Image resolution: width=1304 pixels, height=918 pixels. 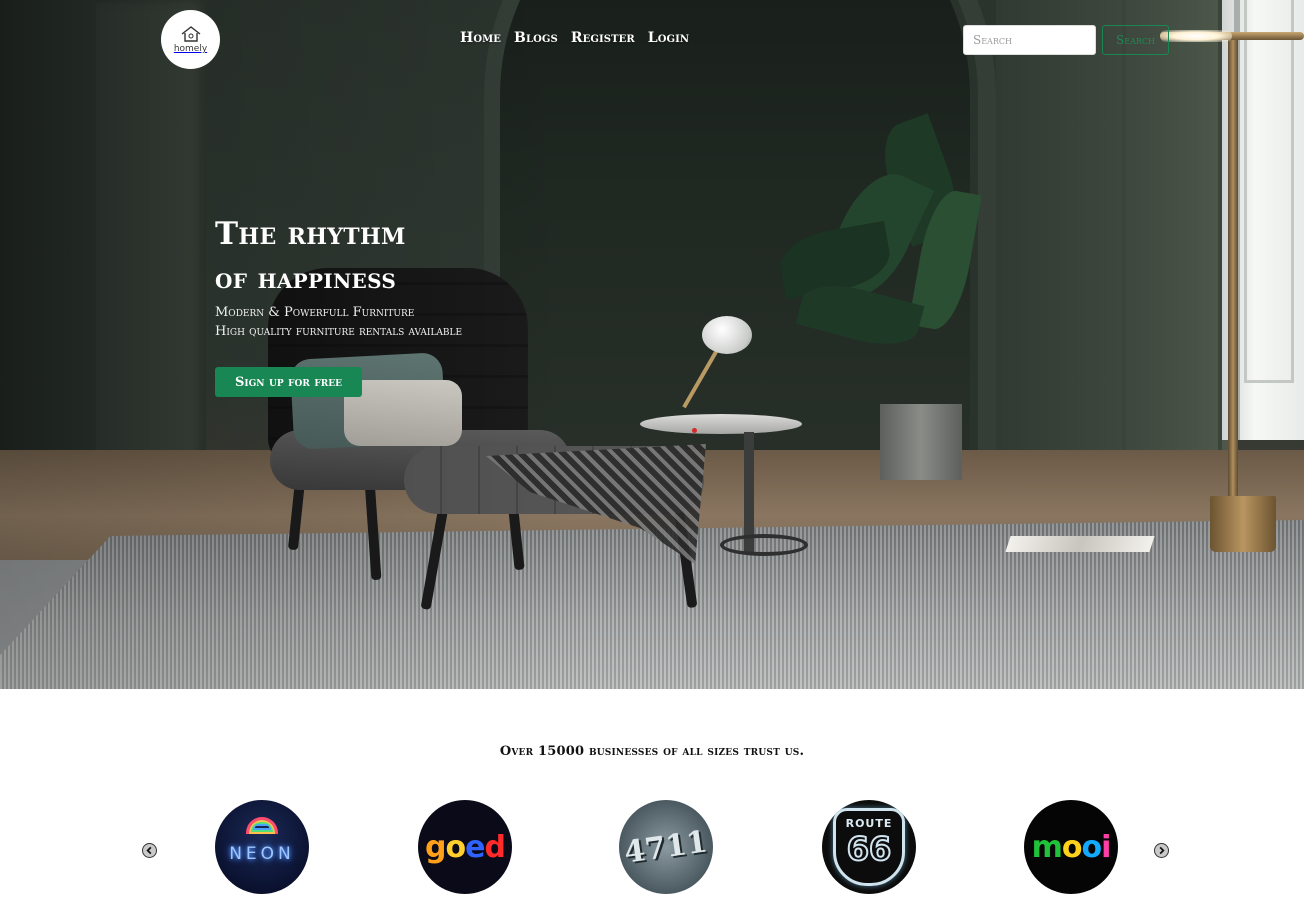 I want to click on chevron-left-icon, so click(x=149, y=850).